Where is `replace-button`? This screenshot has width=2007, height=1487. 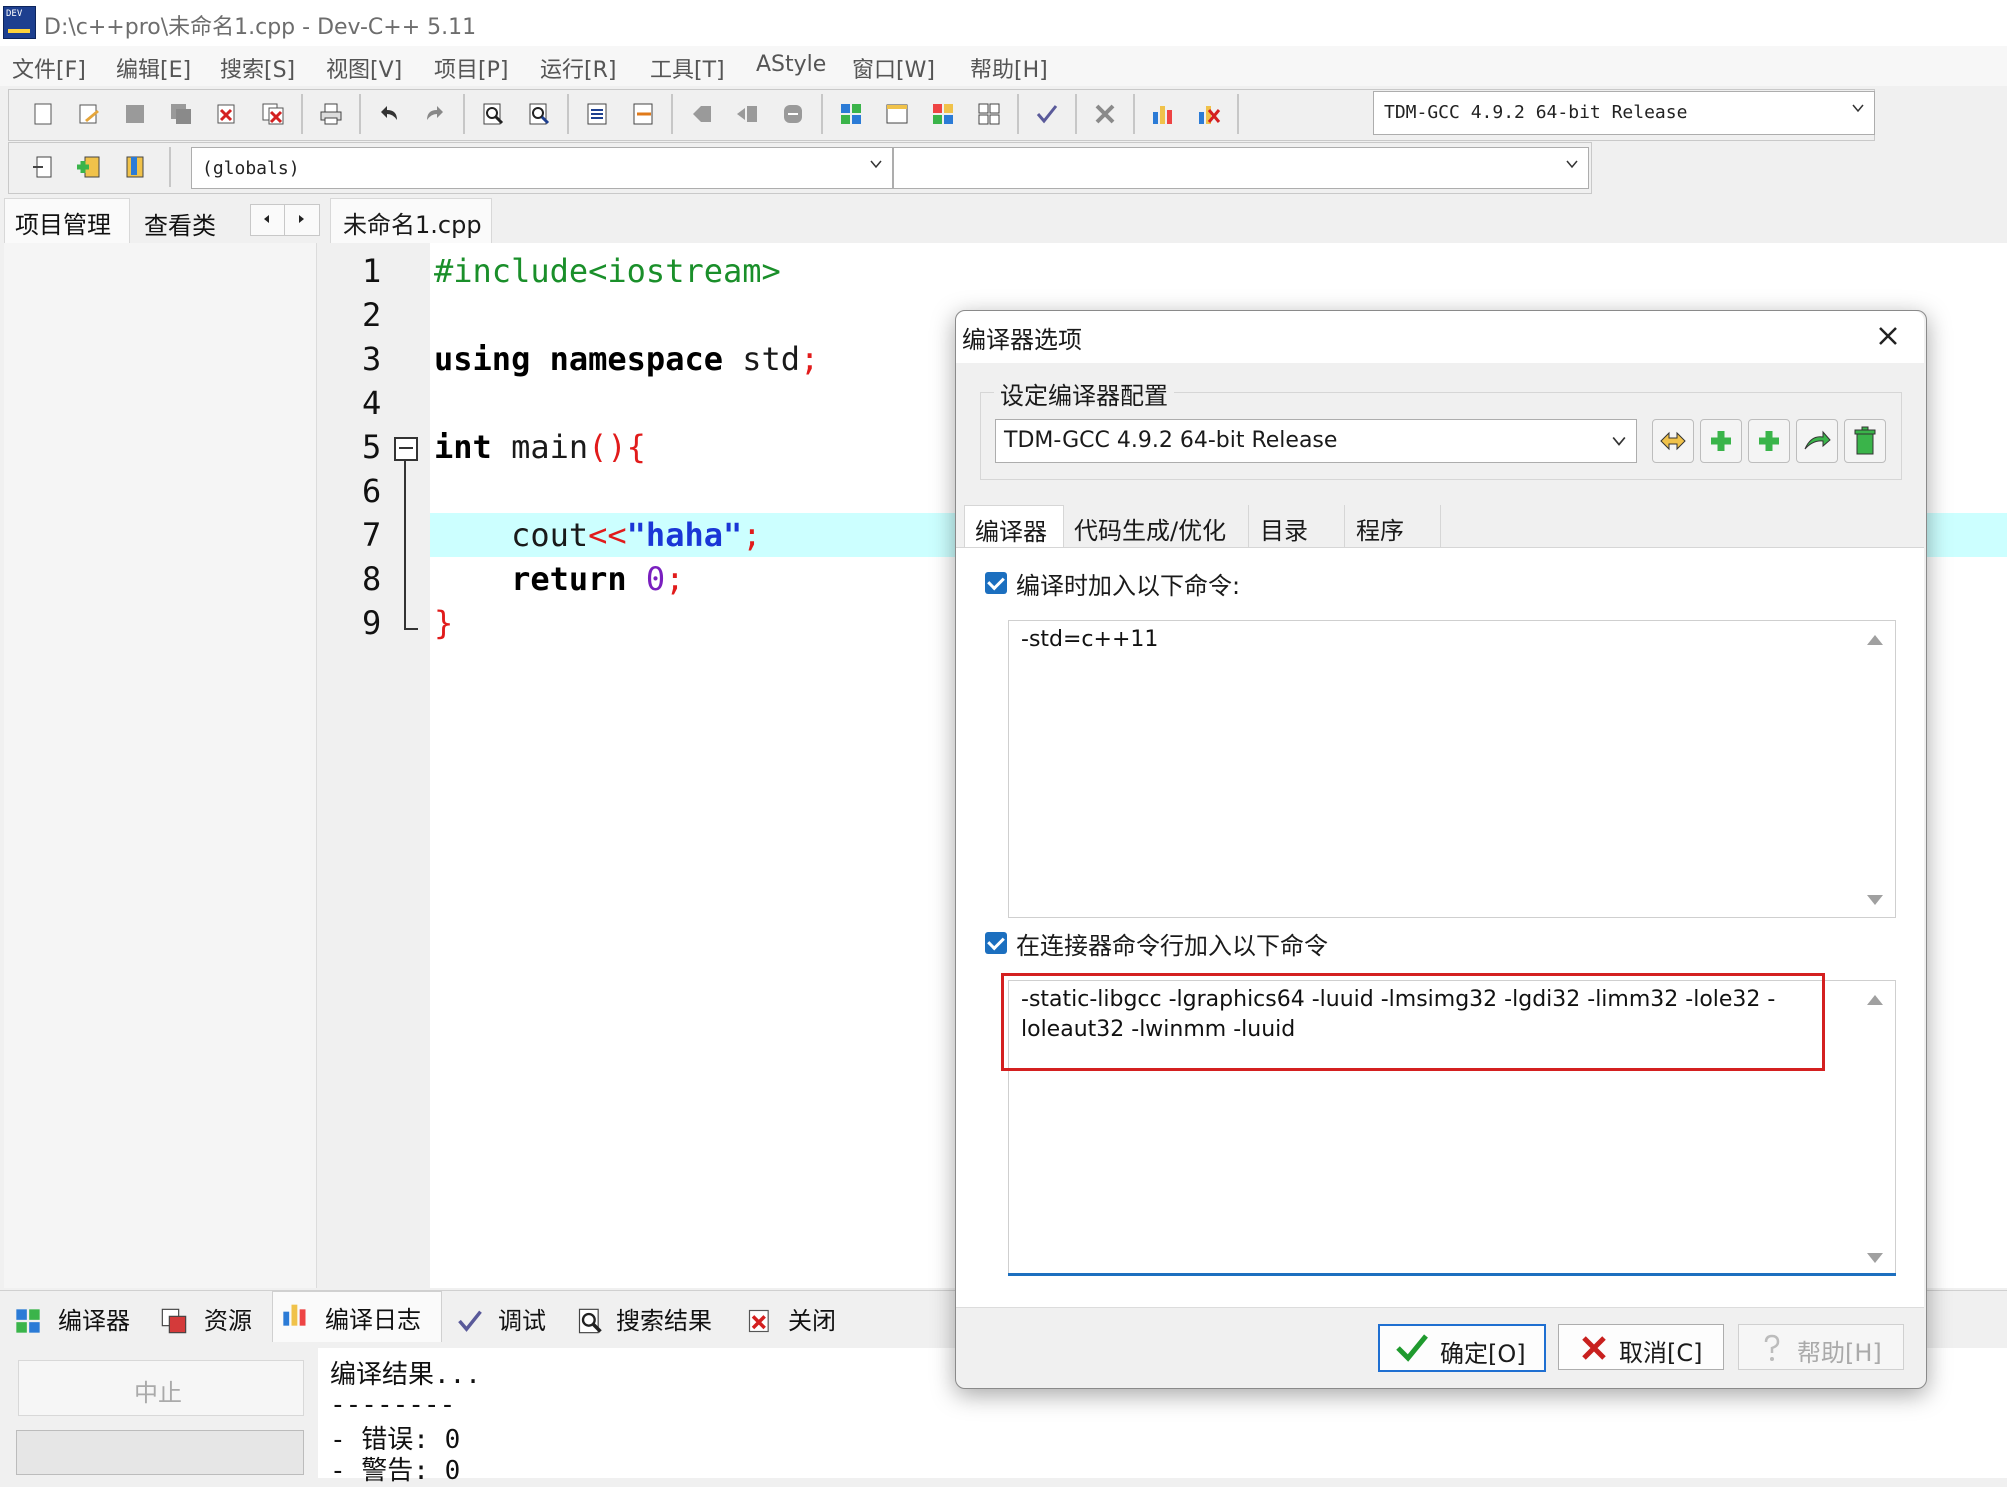 replace-button is located at coordinates (539, 113).